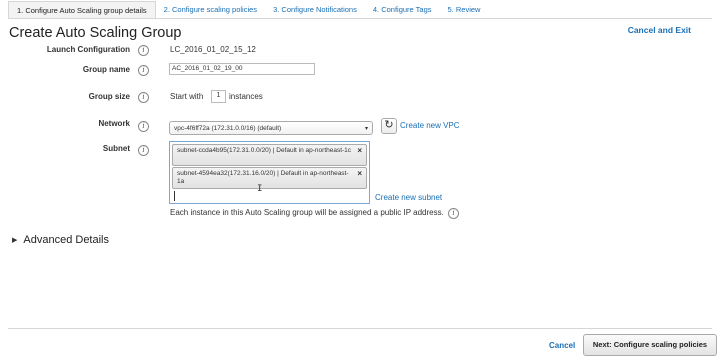 Image resolution: width=720 pixels, height=360 pixels. I want to click on footer-divider, so click(360, 328).